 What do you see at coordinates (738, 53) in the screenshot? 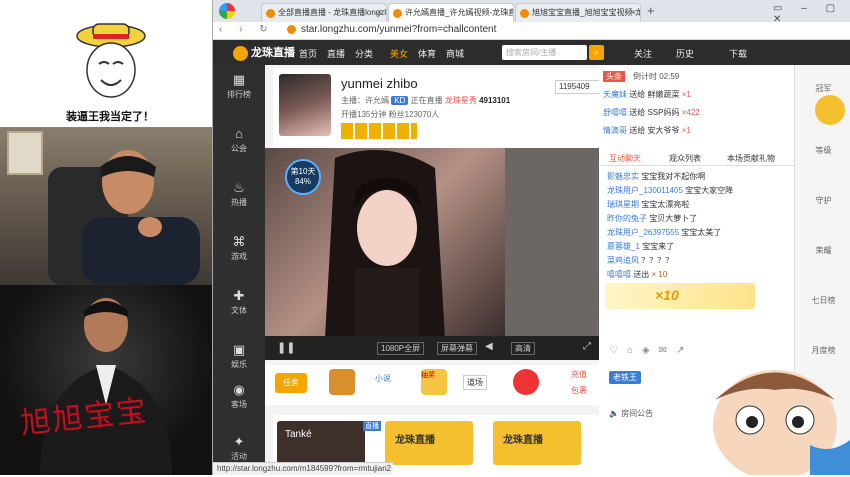
I see `download-button: 下载` at bounding box center [738, 53].